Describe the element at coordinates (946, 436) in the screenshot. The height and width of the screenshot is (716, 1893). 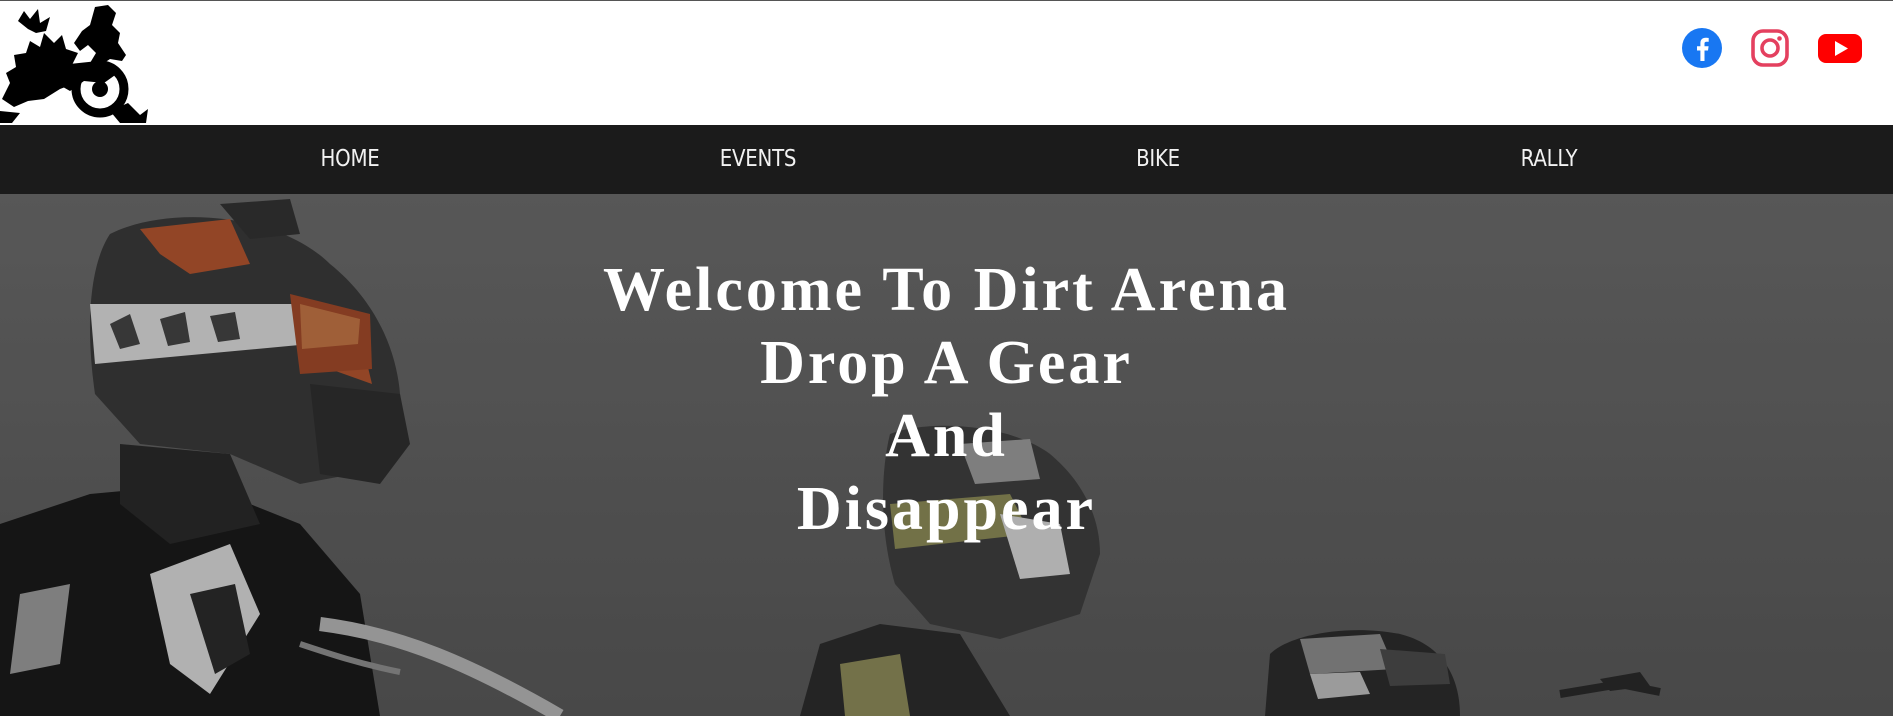
I see `hero-line-3: And` at that location.